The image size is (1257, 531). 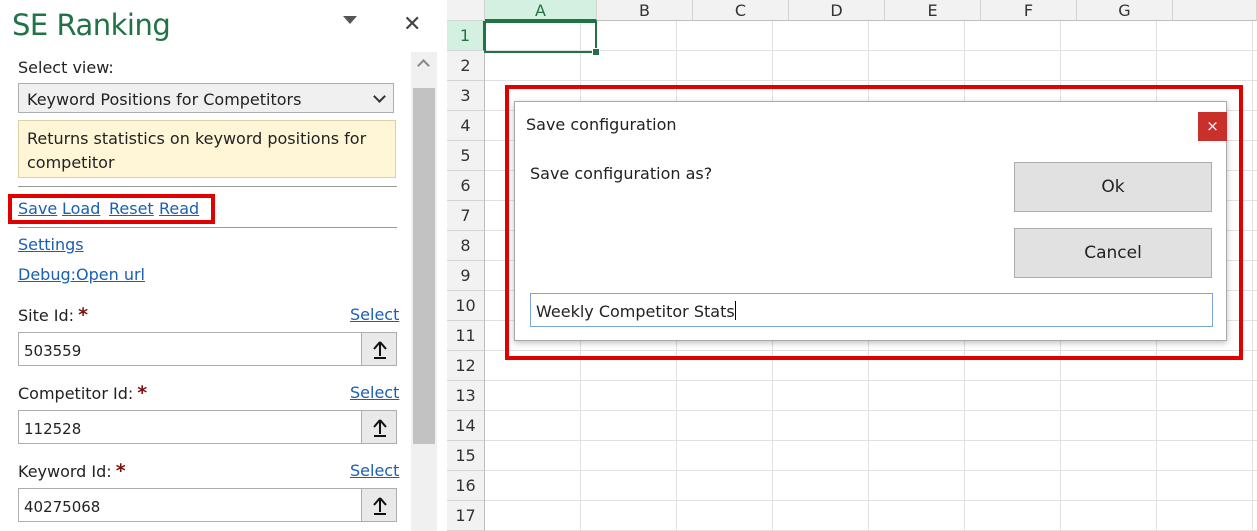 I want to click on chevron-up-icon, so click(x=423, y=65).